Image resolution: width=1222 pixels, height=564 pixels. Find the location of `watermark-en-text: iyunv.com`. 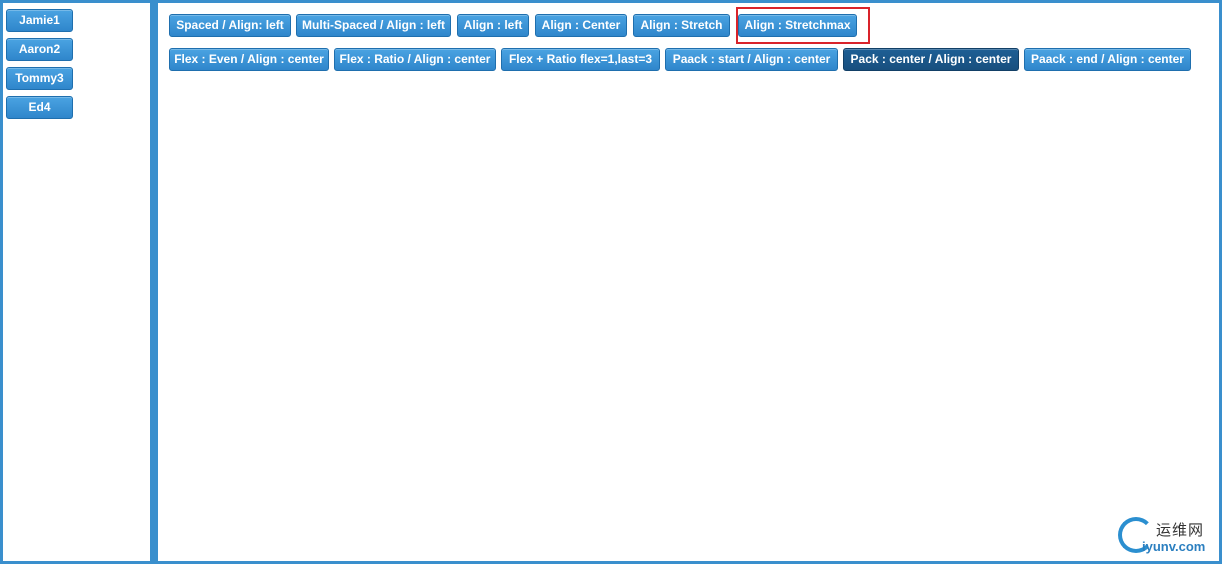

watermark-en-text: iyunv.com is located at coordinates (1174, 546).